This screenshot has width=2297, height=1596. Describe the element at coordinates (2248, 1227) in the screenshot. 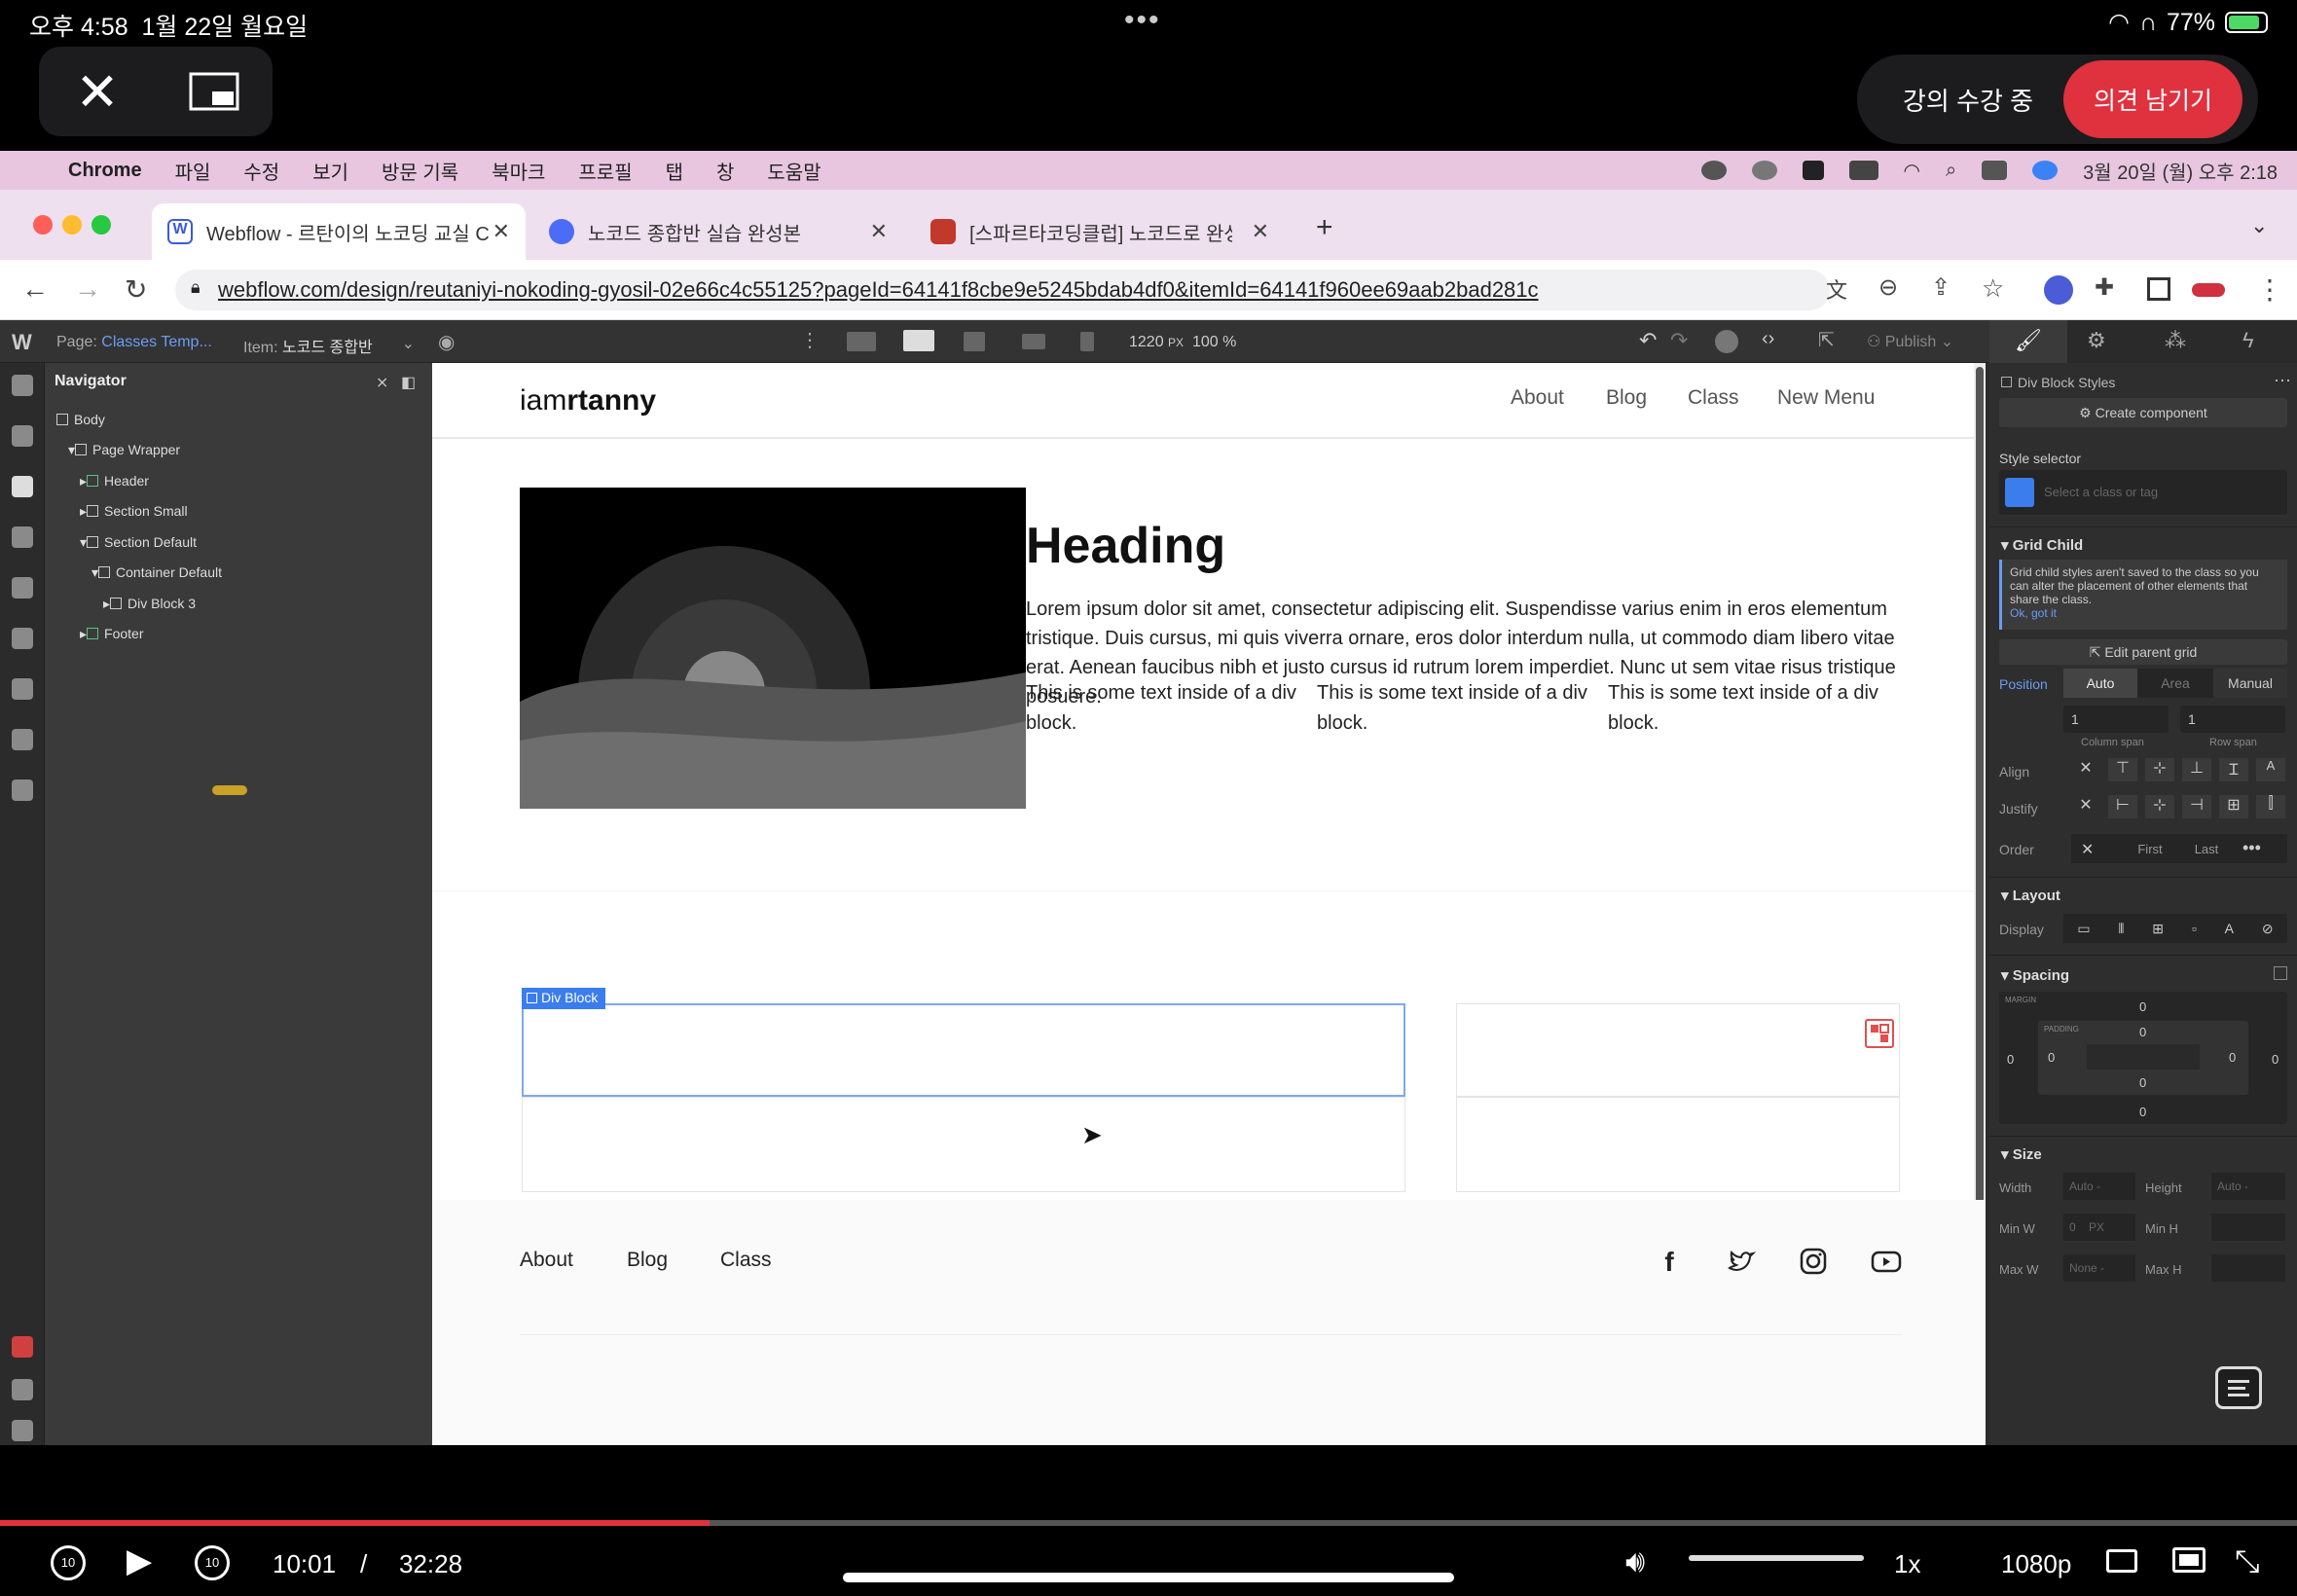

I see `min-h-input` at that location.